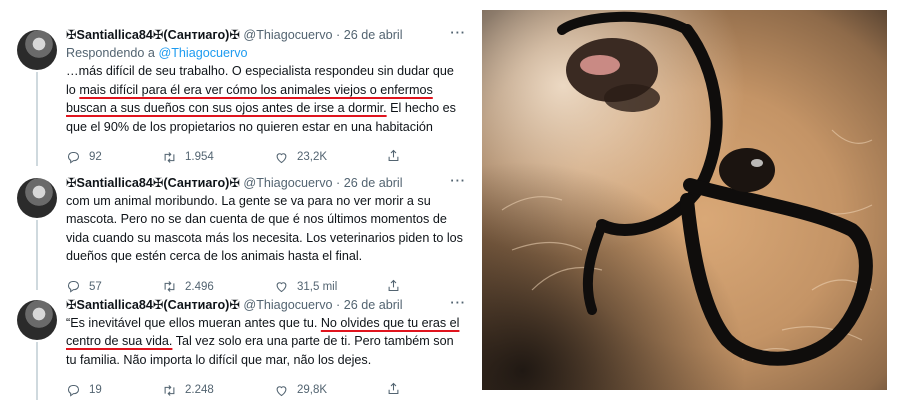  Describe the element at coordinates (266, 390) in the screenshot. I see `tweet-actions: 19 2.248 29,8K` at that location.